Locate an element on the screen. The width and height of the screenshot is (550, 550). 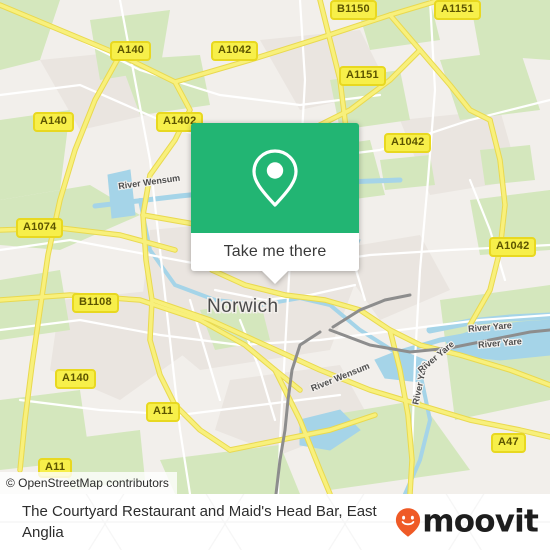
road-shield: A1074 is located at coordinates (40, 228).